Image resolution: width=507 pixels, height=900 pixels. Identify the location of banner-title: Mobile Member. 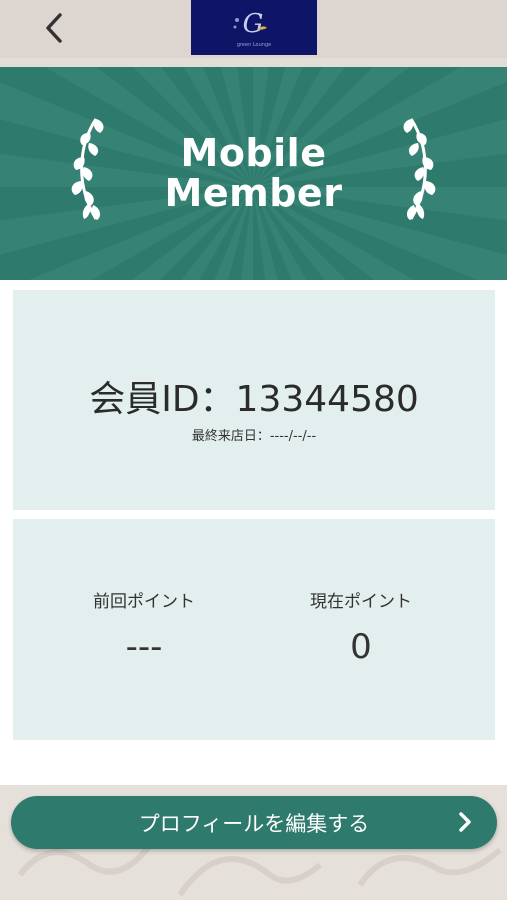
(253, 173).